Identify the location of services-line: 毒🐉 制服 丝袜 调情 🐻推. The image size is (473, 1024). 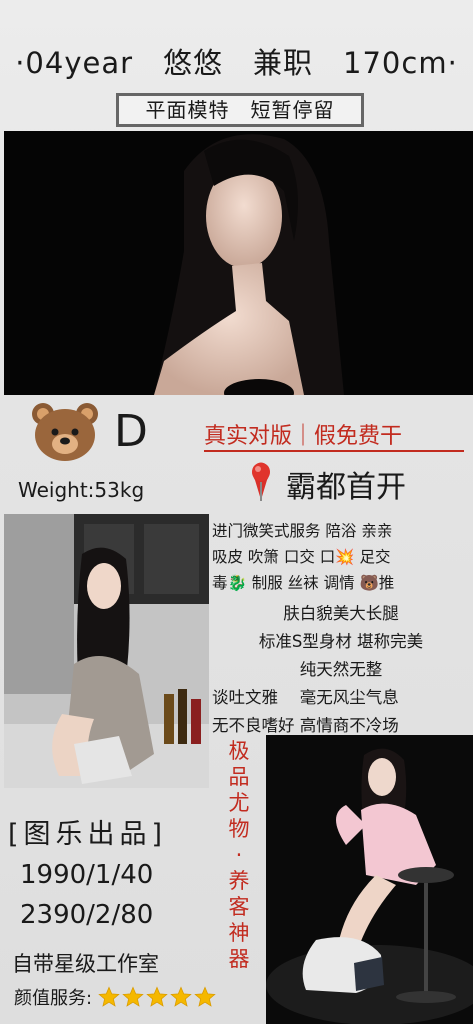
(303, 583).